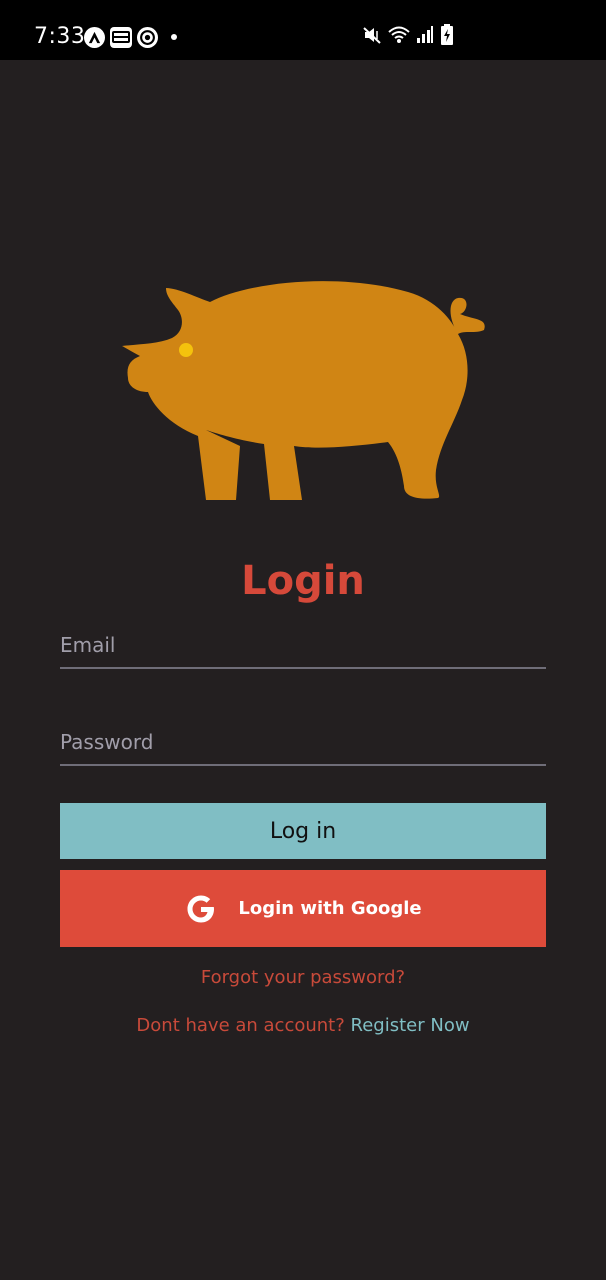 The width and height of the screenshot is (606, 1280). I want to click on register-now-link: Register Now, so click(410, 1025).